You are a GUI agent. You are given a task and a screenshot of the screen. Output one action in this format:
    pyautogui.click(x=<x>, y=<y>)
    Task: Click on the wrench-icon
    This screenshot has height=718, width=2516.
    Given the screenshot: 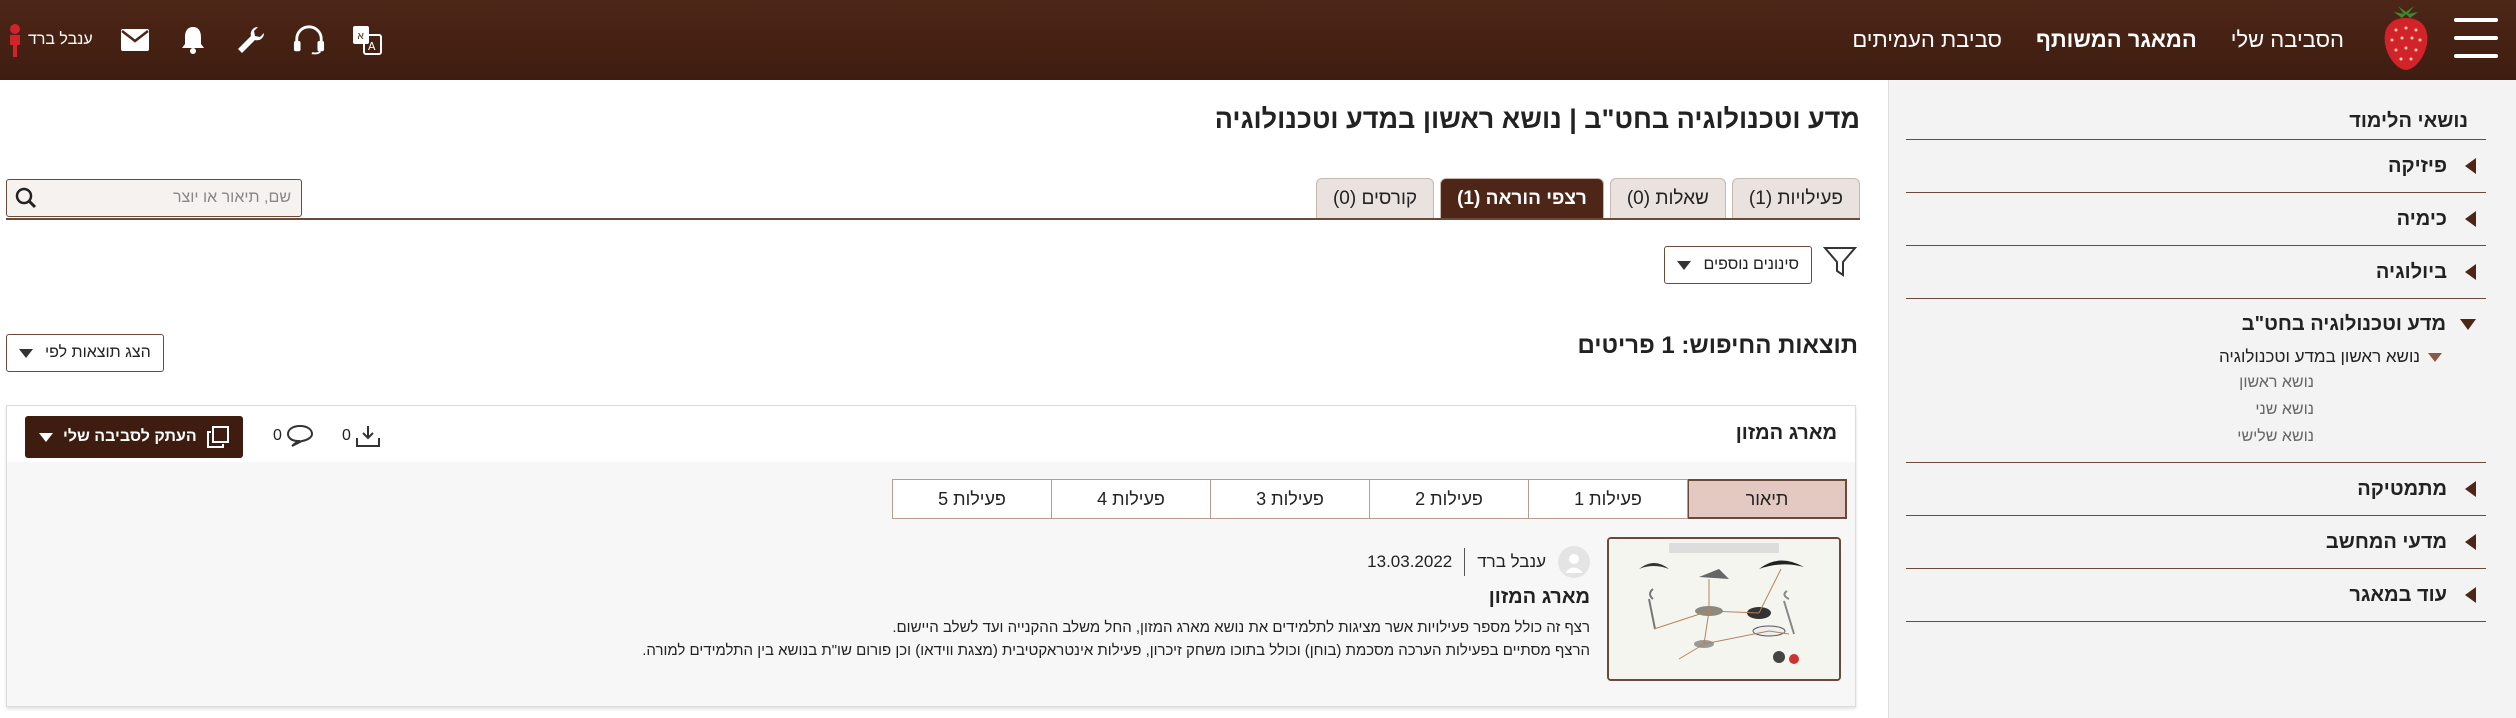 What is the action you would take?
    pyautogui.click(x=251, y=40)
    